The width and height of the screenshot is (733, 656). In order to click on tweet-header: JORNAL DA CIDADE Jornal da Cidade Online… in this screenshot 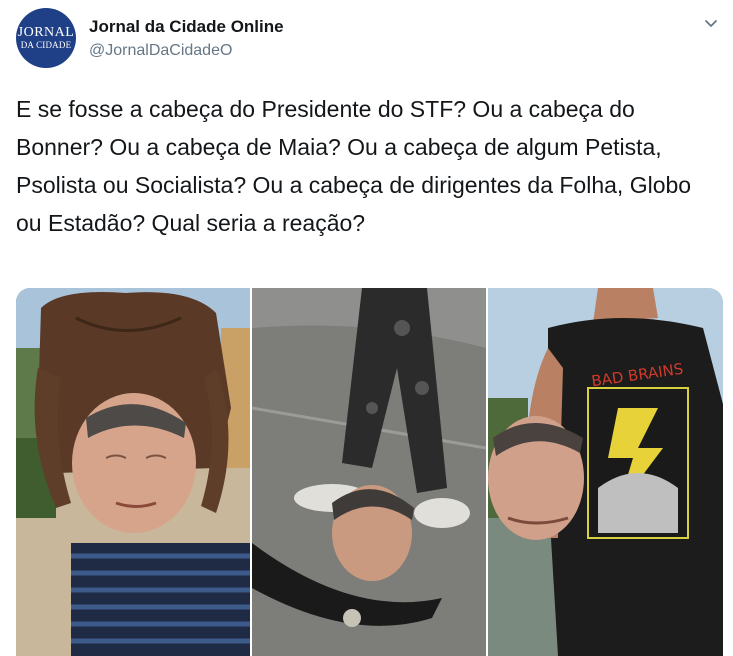, I will do `click(368, 40)`.